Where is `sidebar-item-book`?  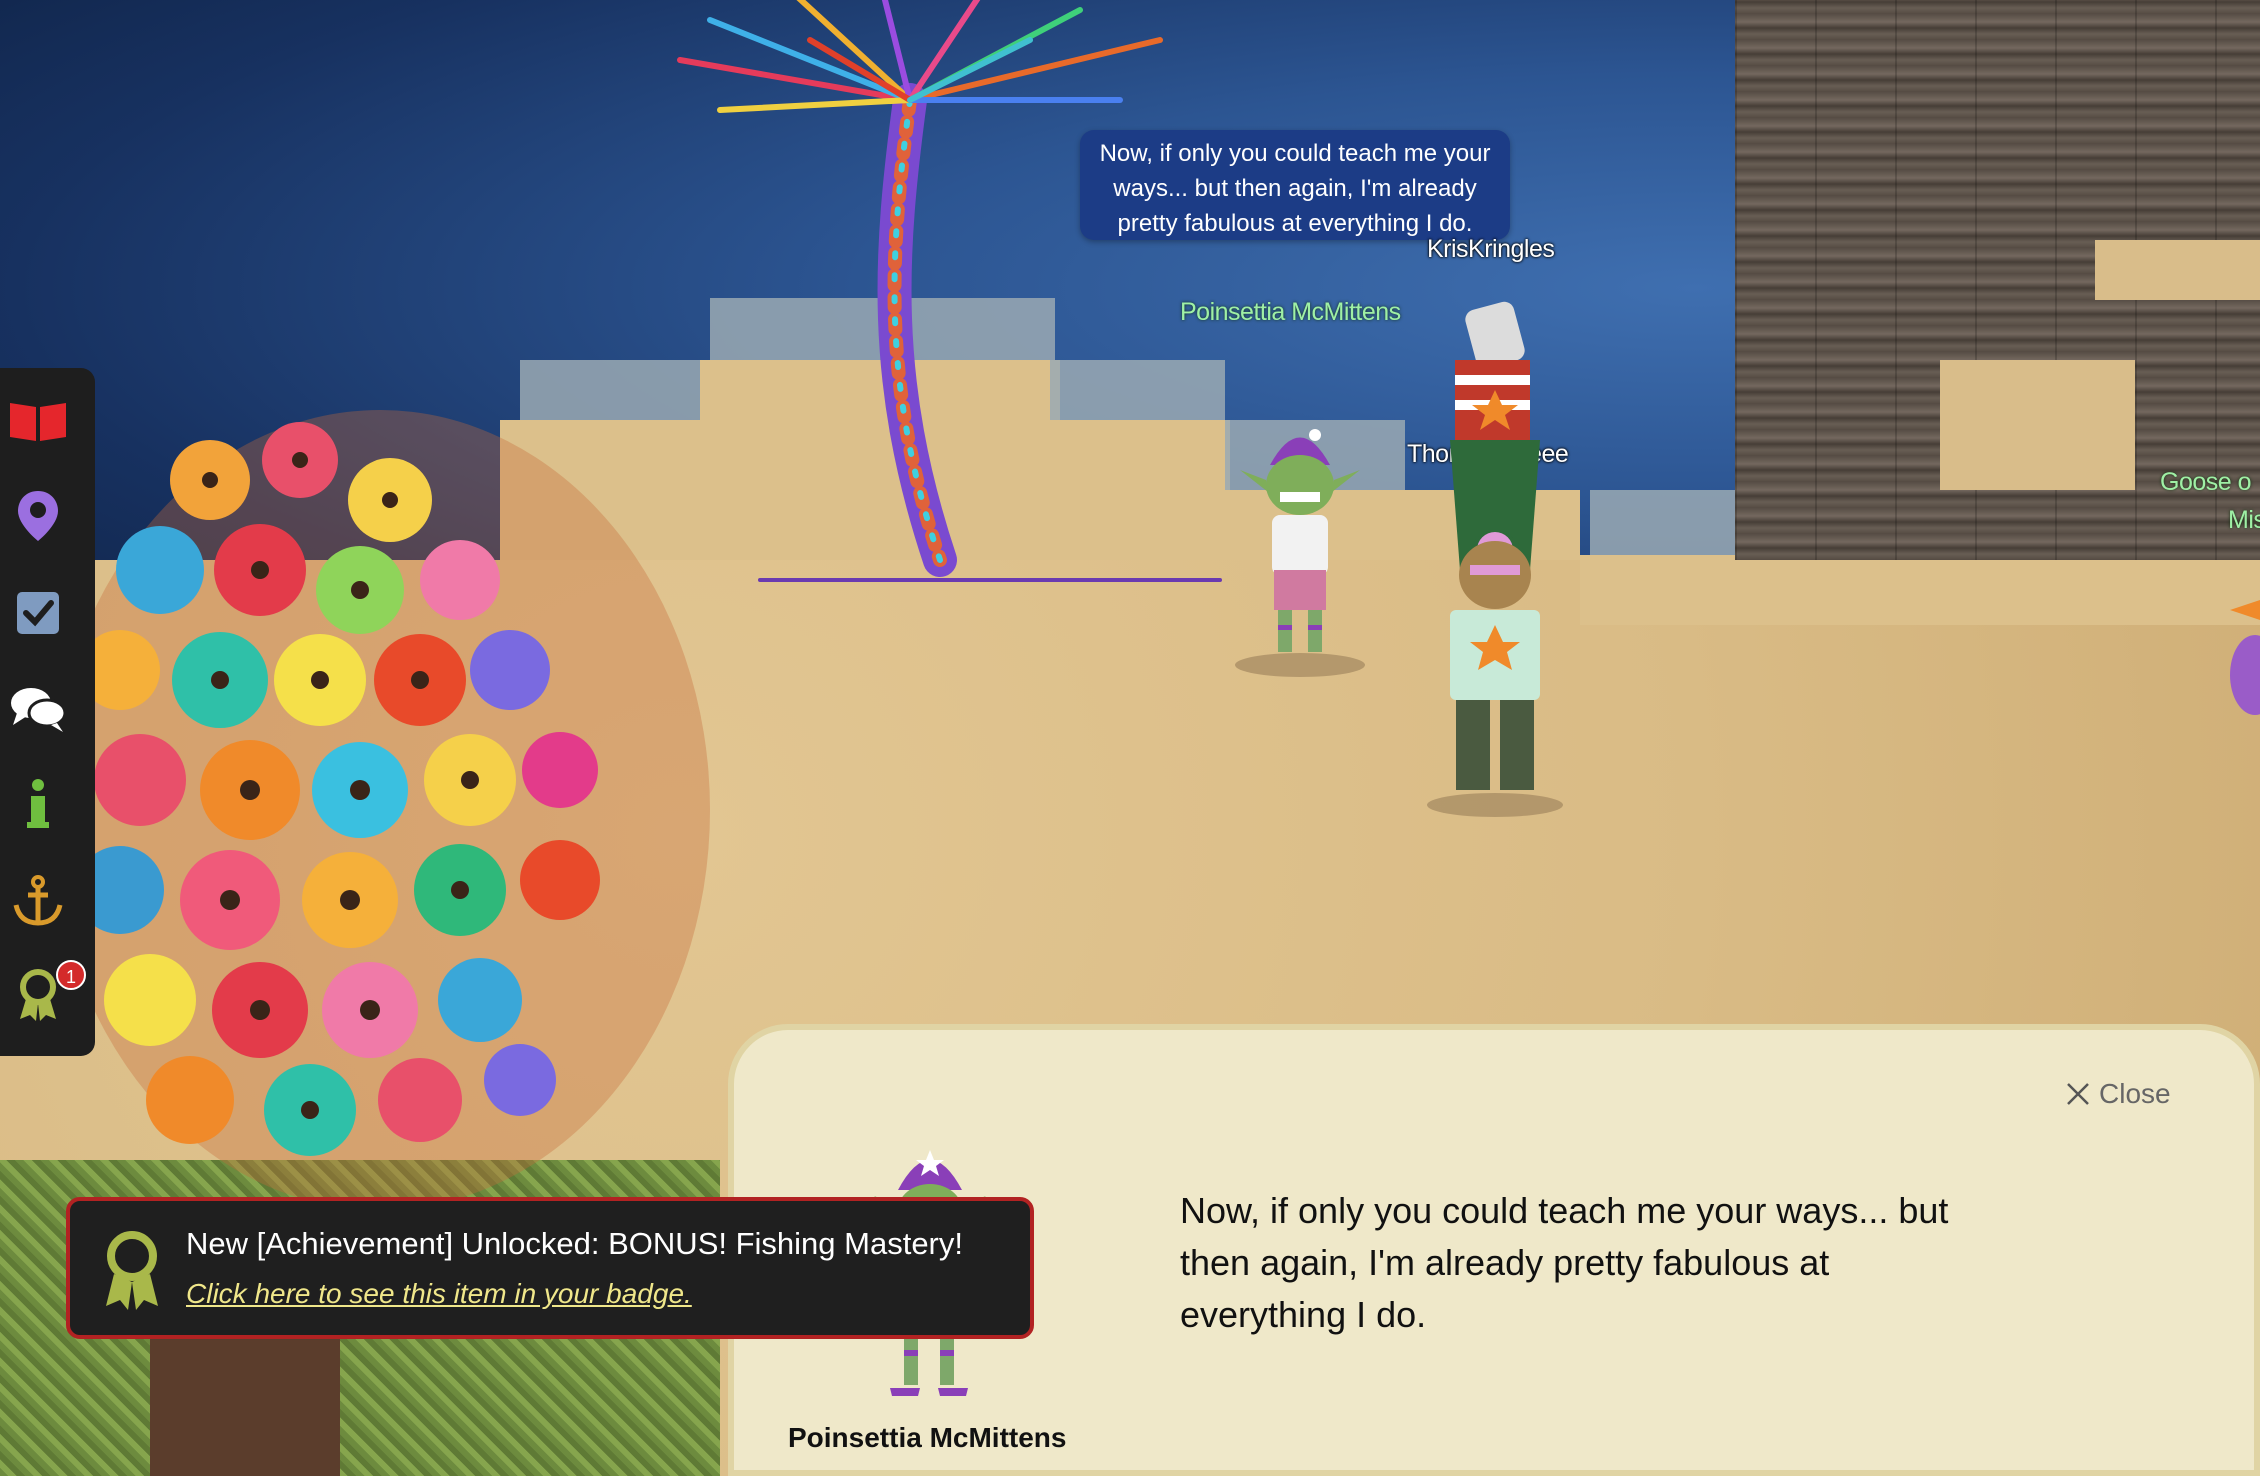 sidebar-item-book is located at coordinates (37, 420).